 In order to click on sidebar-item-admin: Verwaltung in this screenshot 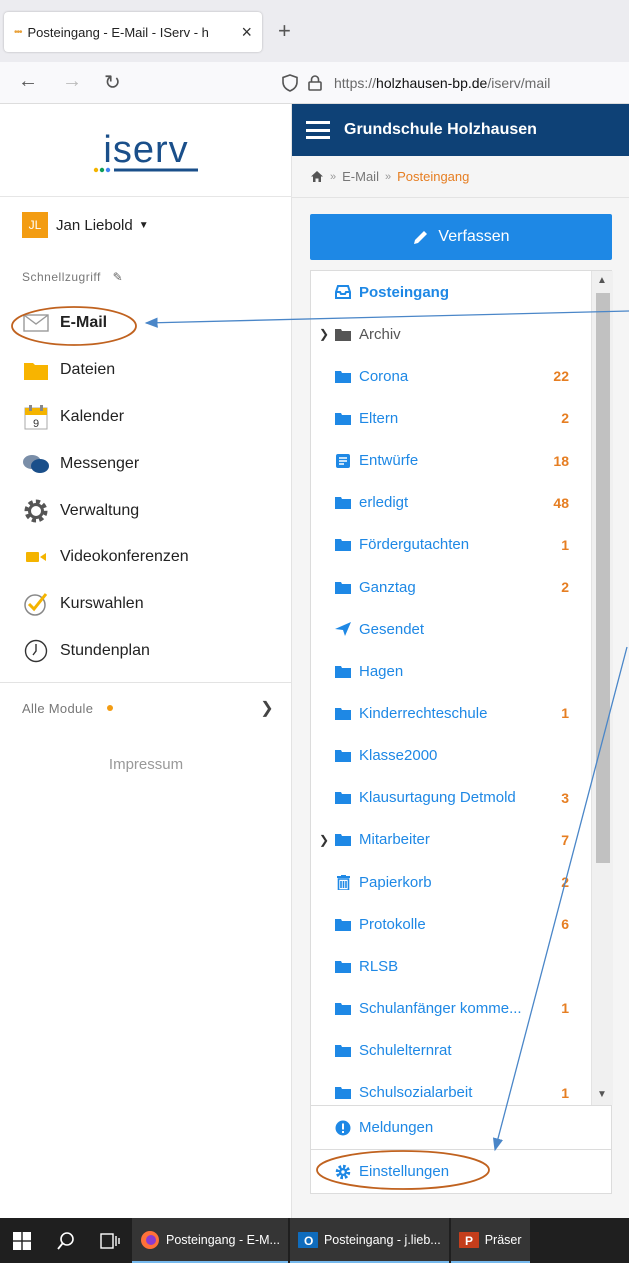, I will do `click(146, 510)`.